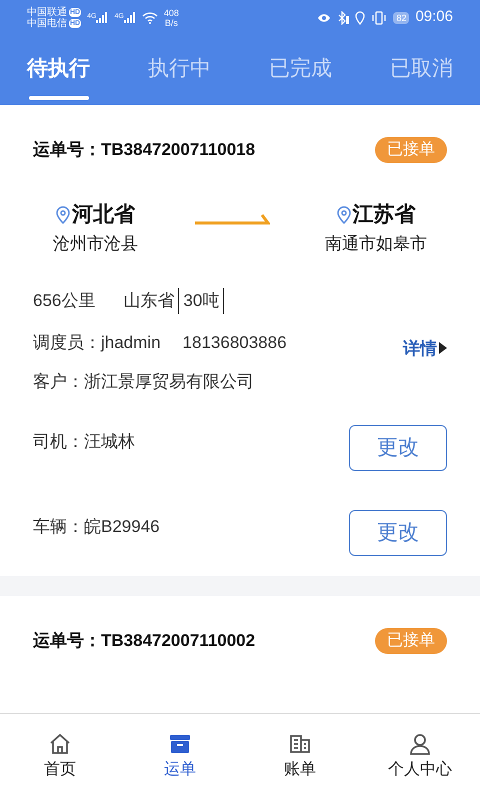 This screenshot has width=480, height=800. What do you see at coordinates (360, 17) in the screenshot?
I see `location-icon` at bounding box center [360, 17].